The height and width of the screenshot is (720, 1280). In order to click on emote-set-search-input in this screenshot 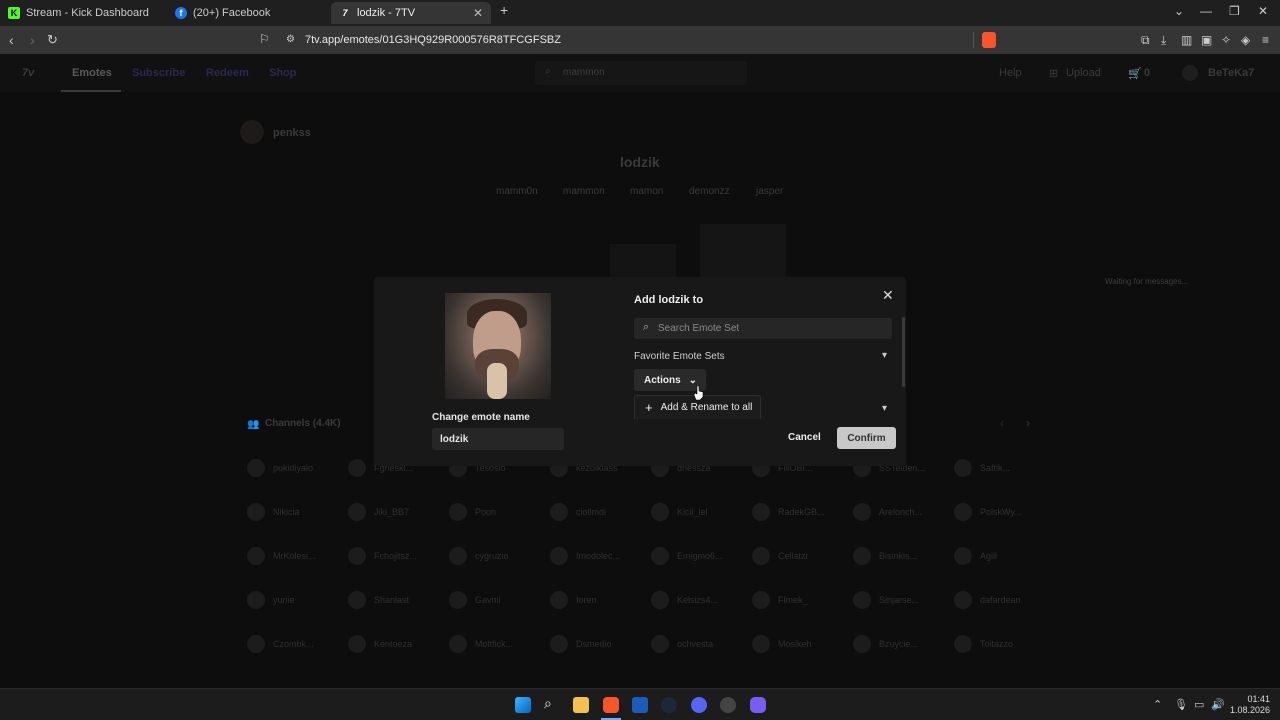, I will do `click(773, 328)`.